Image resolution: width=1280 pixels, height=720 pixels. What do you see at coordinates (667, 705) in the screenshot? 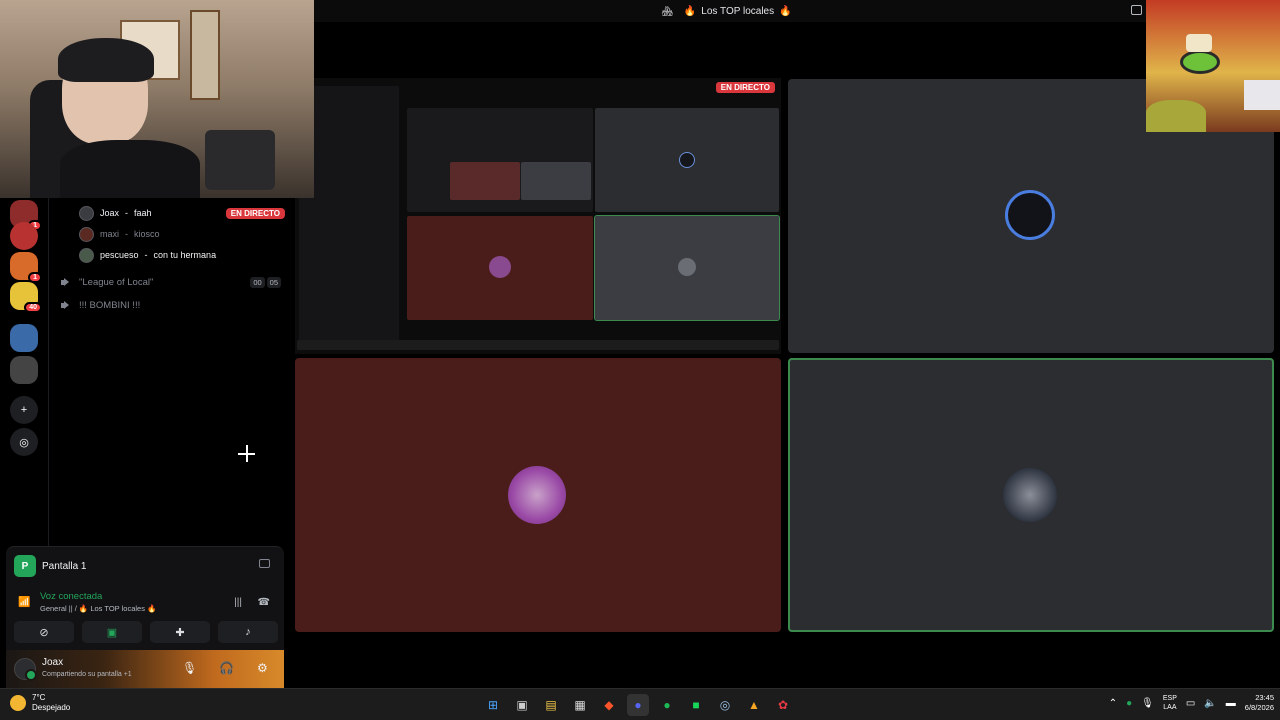
I see `spotify-icon: ●` at bounding box center [667, 705].